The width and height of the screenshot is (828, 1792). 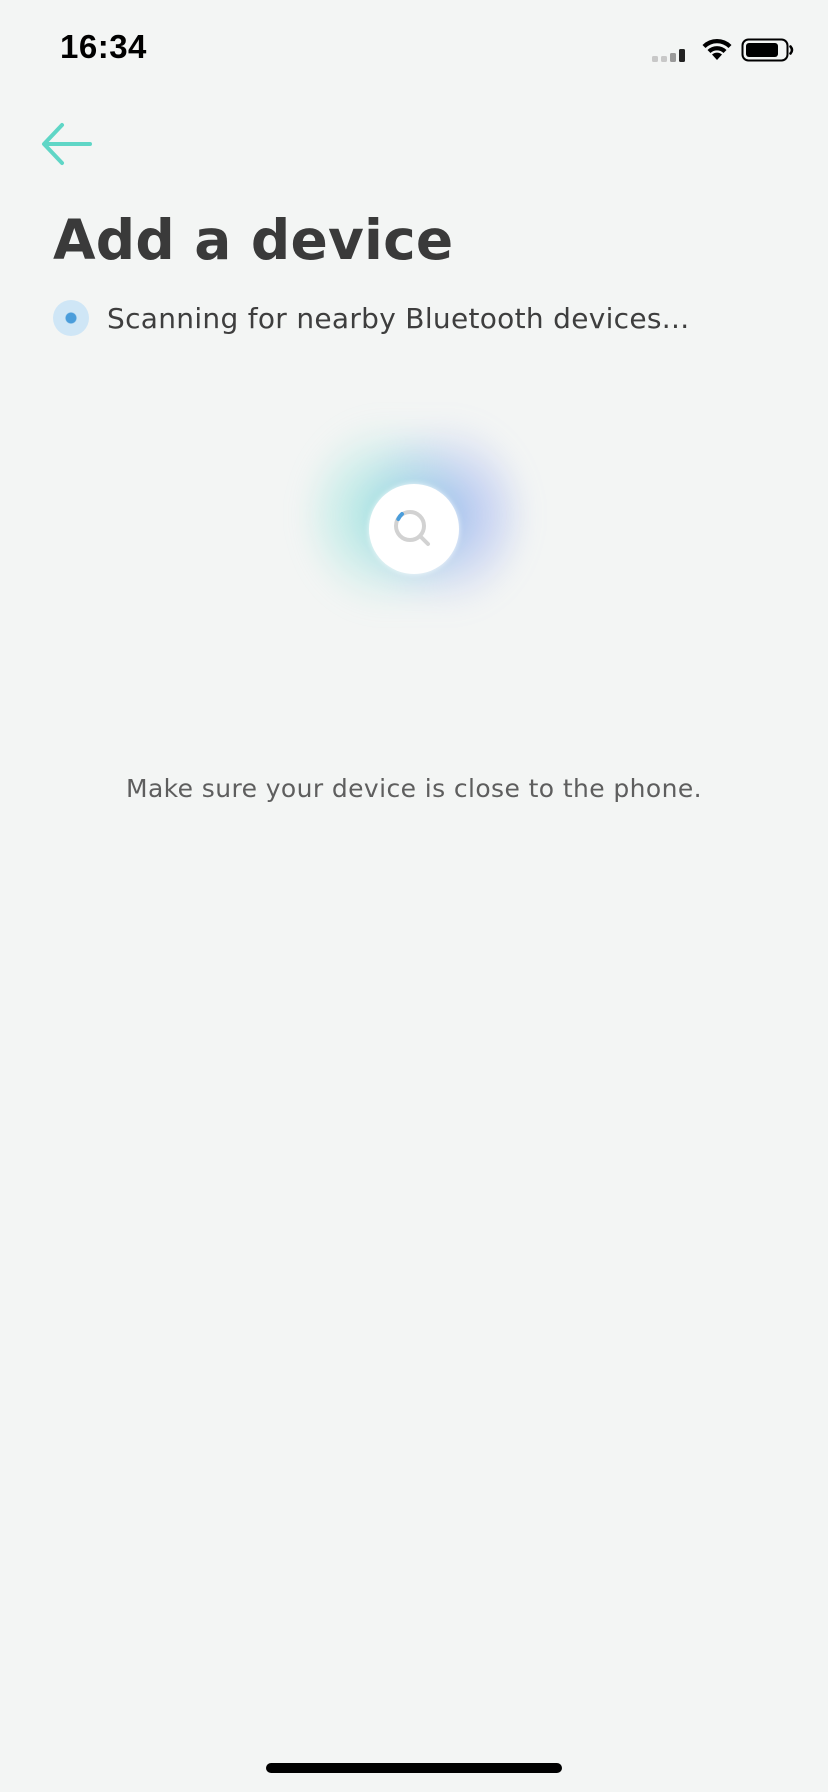 What do you see at coordinates (414, 1768) in the screenshot?
I see `home-indicator` at bounding box center [414, 1768].